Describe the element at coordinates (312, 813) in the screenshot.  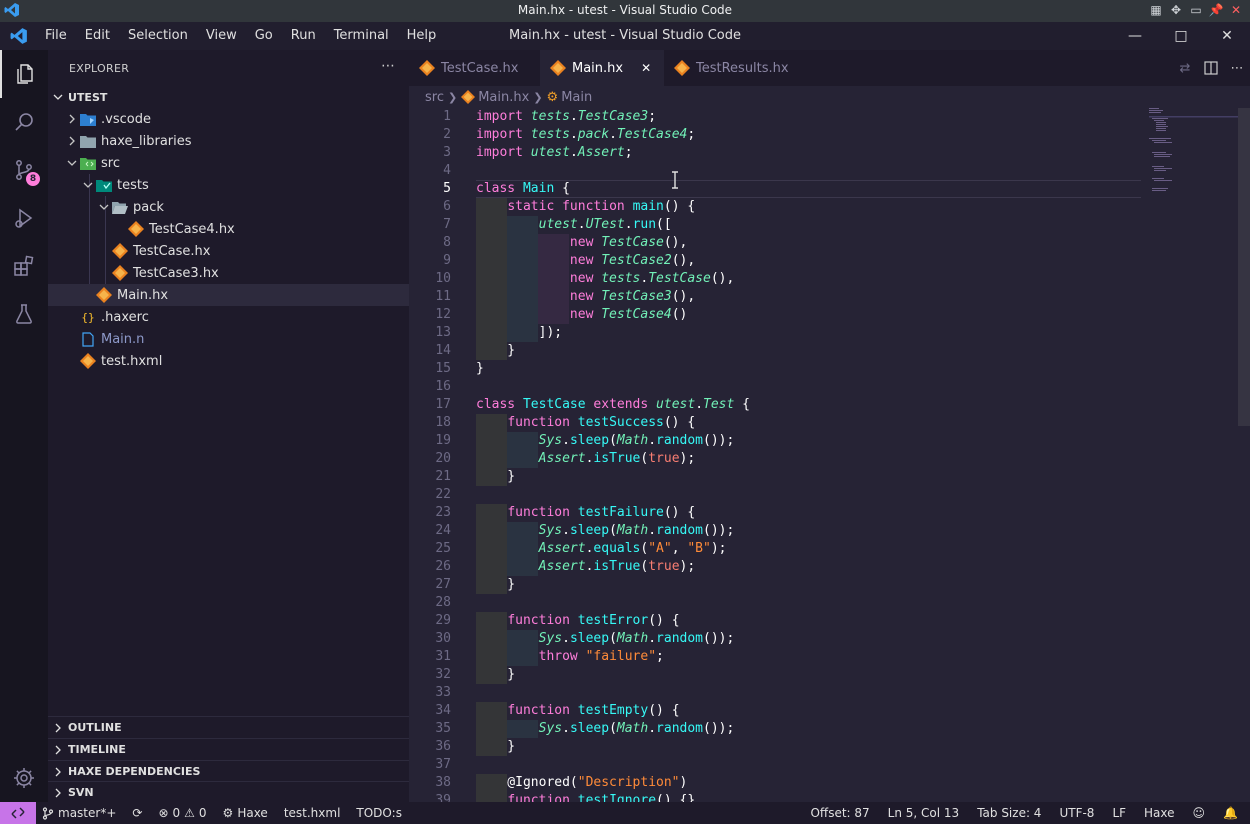
I see `hxml-status: test.hxml` at that location.